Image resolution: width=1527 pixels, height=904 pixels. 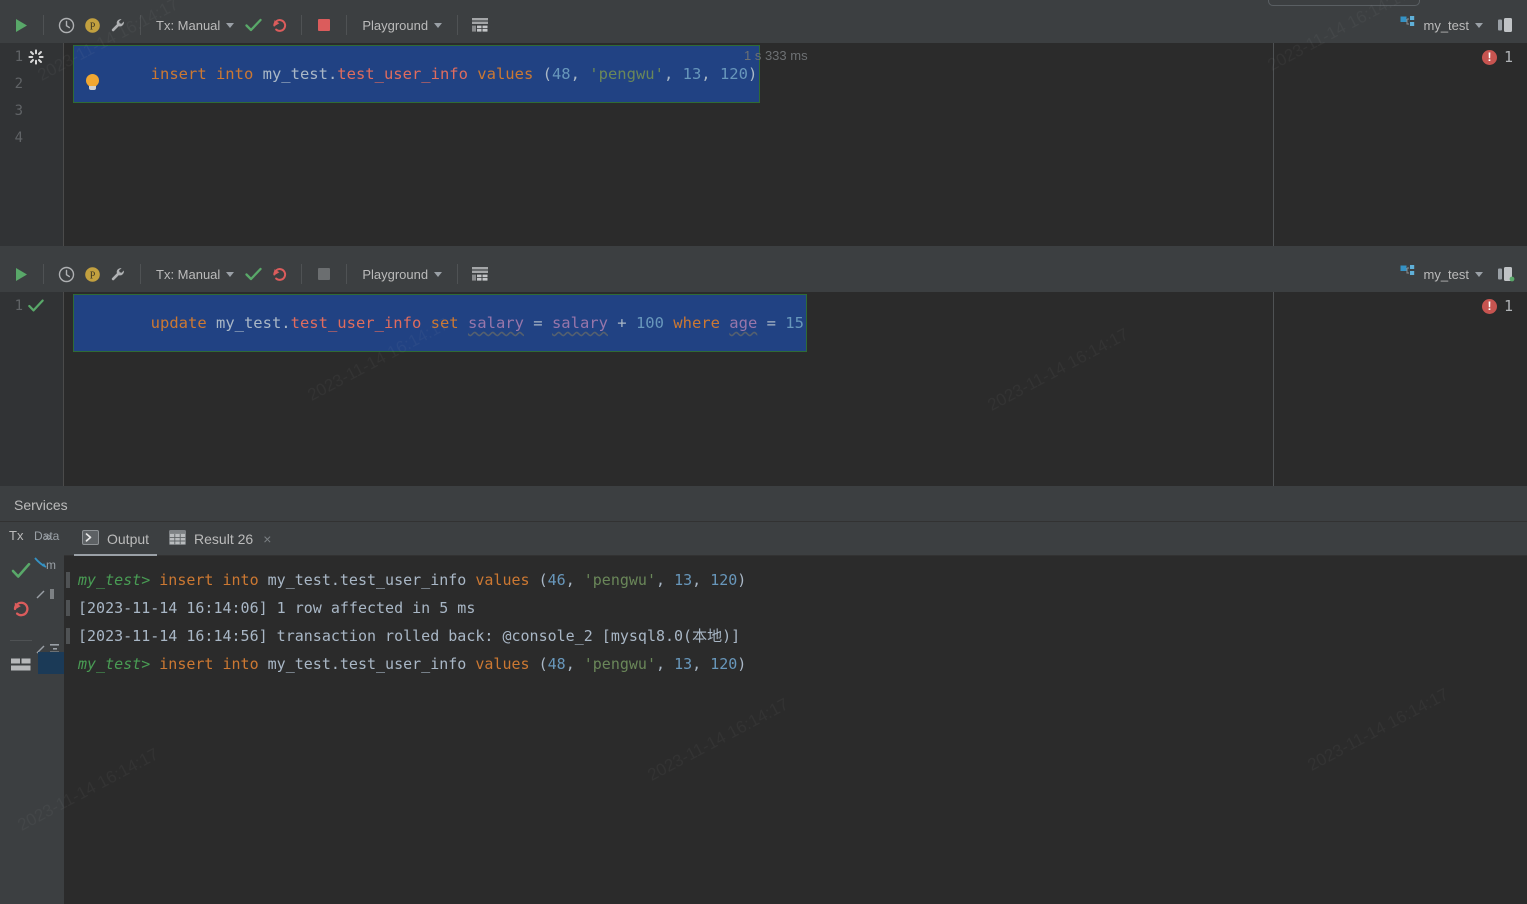 I want to click on schema-selector-1: Playground, so click(x=402, y=25).